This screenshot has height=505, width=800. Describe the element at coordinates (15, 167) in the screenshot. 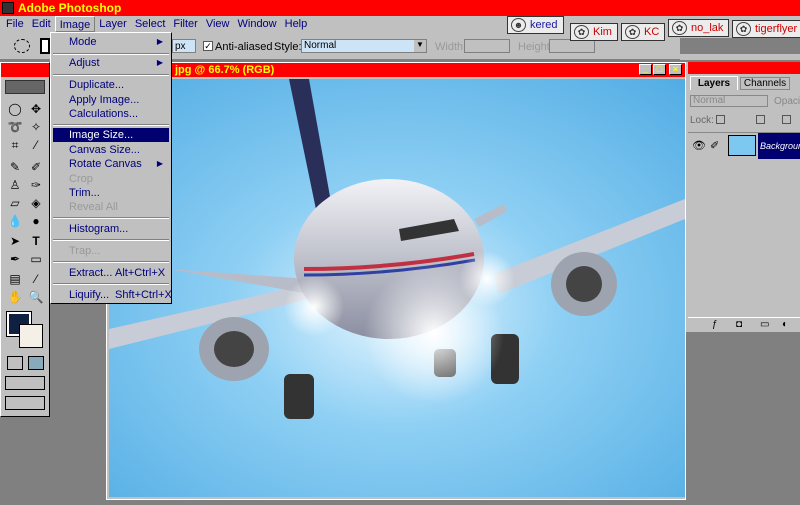

I see `healing-brush-icon: ✎` at that location.